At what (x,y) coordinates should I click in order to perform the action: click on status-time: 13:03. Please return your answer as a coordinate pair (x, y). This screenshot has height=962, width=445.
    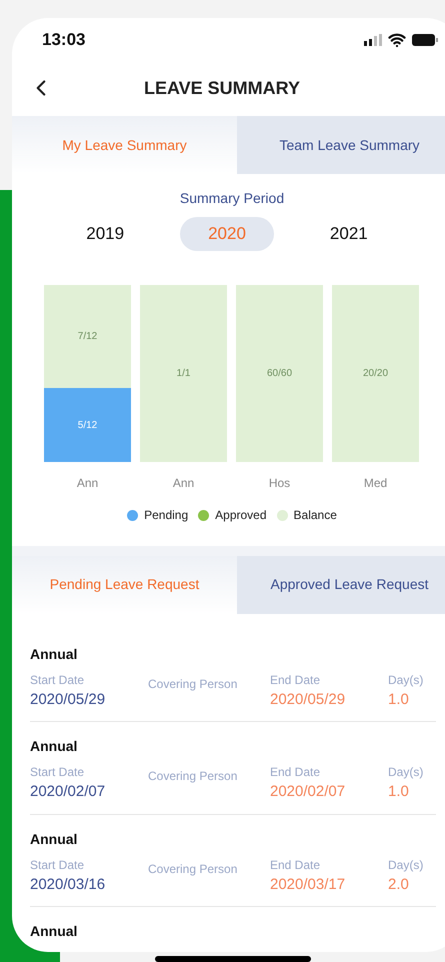
    Looking at the image, I should click on (64, 40).